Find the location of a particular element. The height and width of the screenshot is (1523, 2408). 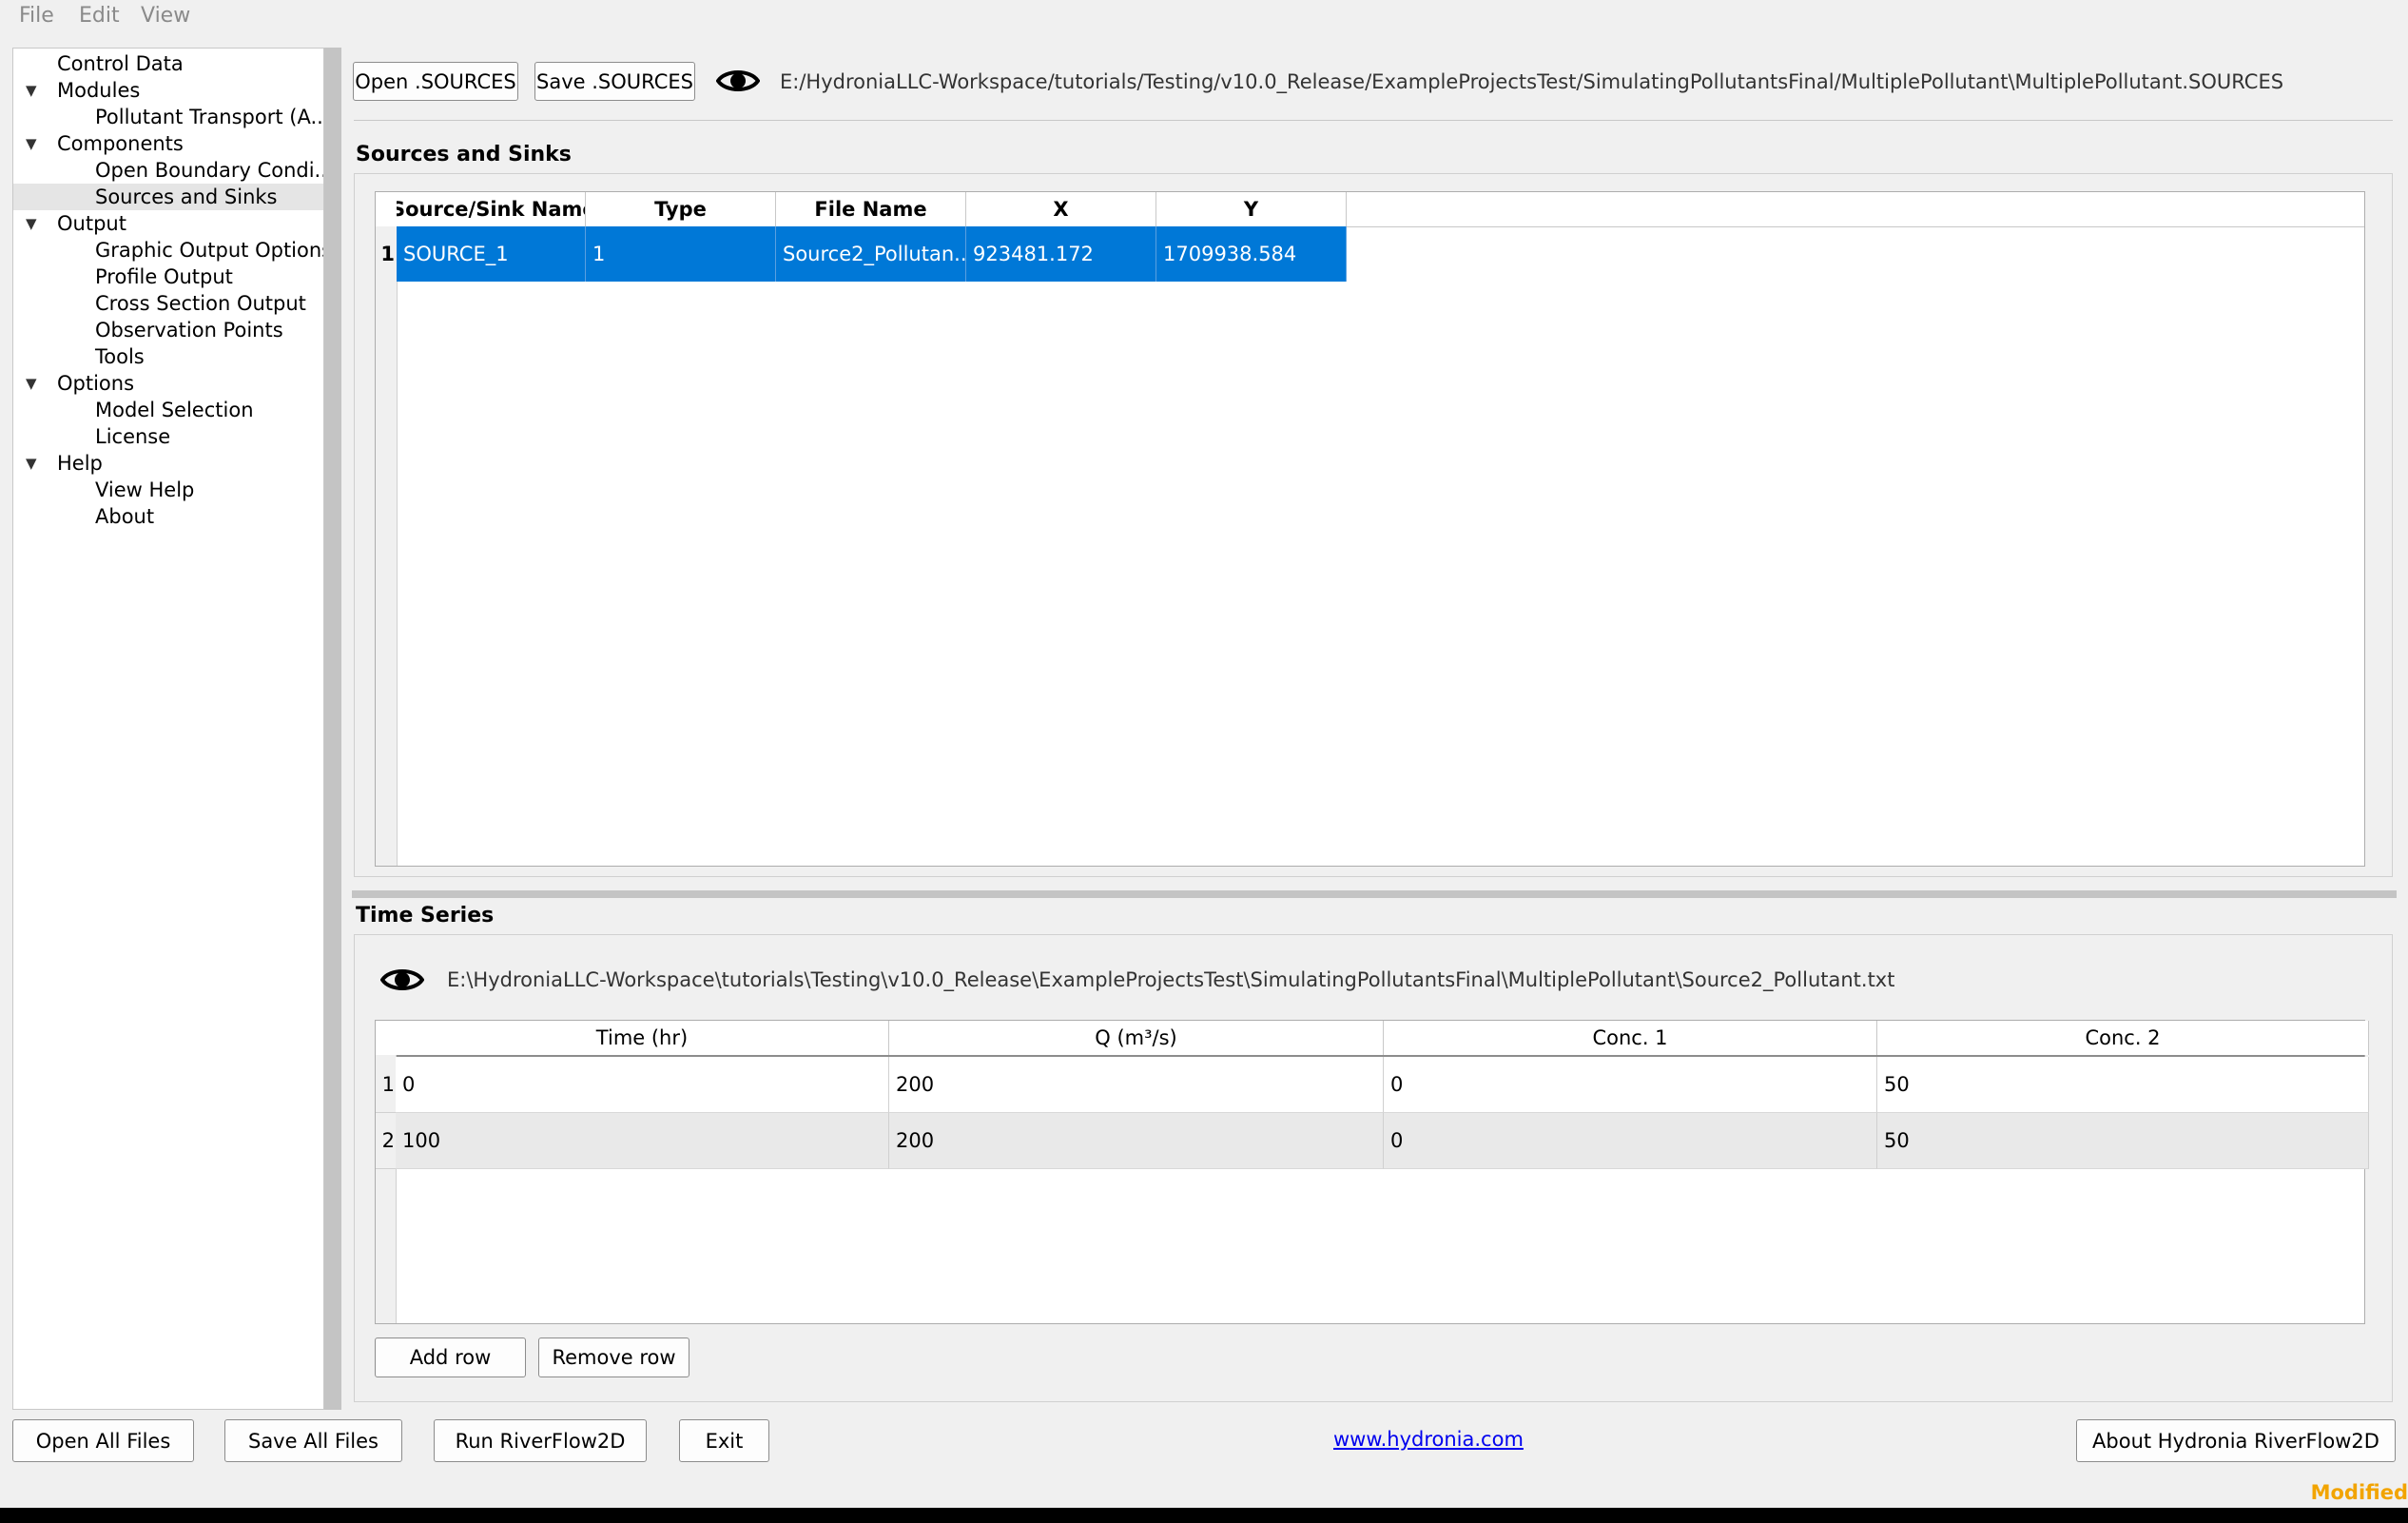

menu-view: View is located at coordinates (166, 16).